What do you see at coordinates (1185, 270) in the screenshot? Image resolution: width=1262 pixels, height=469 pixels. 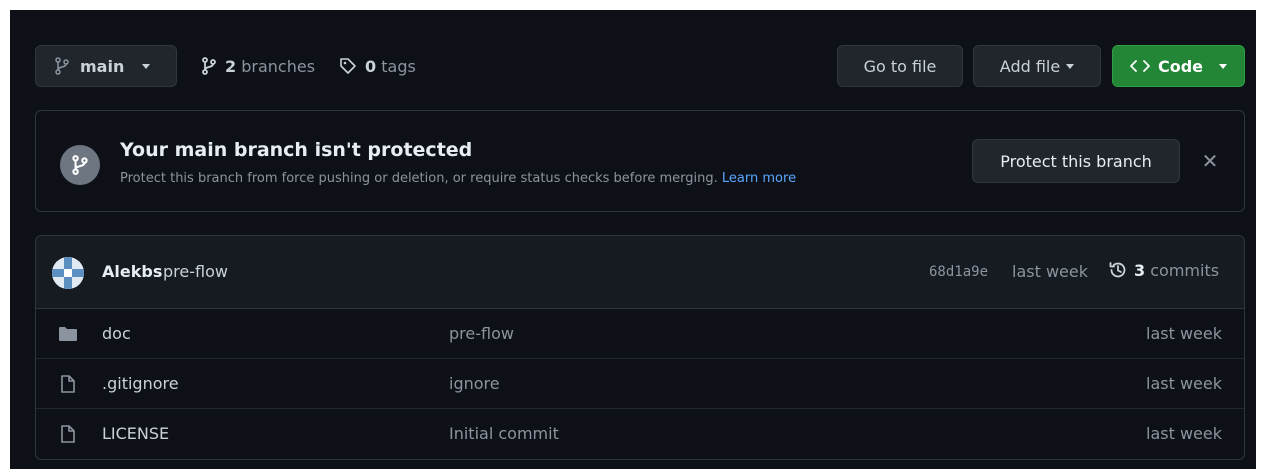 I see `commits-label: commits` at bounding box center [1185, 270].